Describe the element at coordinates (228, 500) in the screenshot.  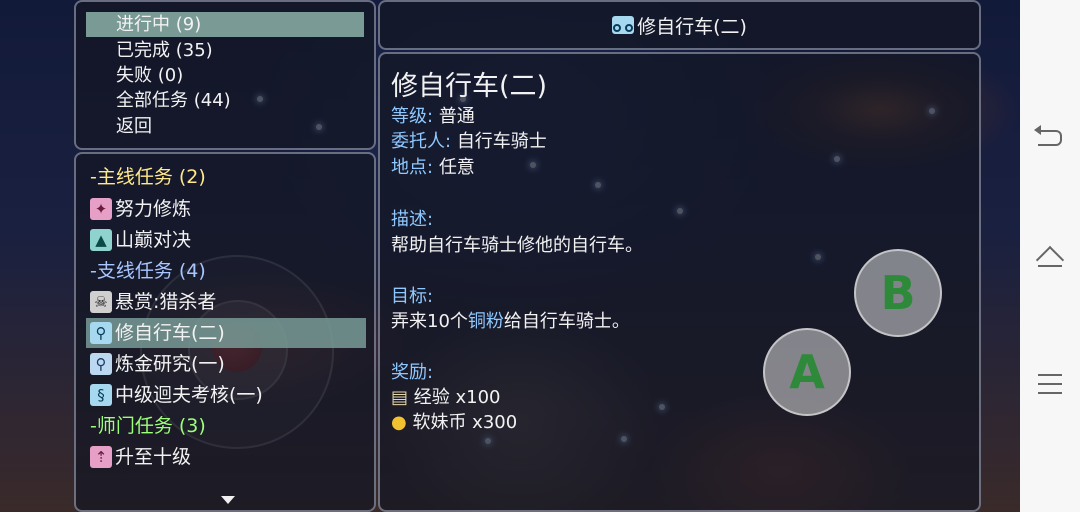
I see `scroll-down-arrow-icon` at that location.